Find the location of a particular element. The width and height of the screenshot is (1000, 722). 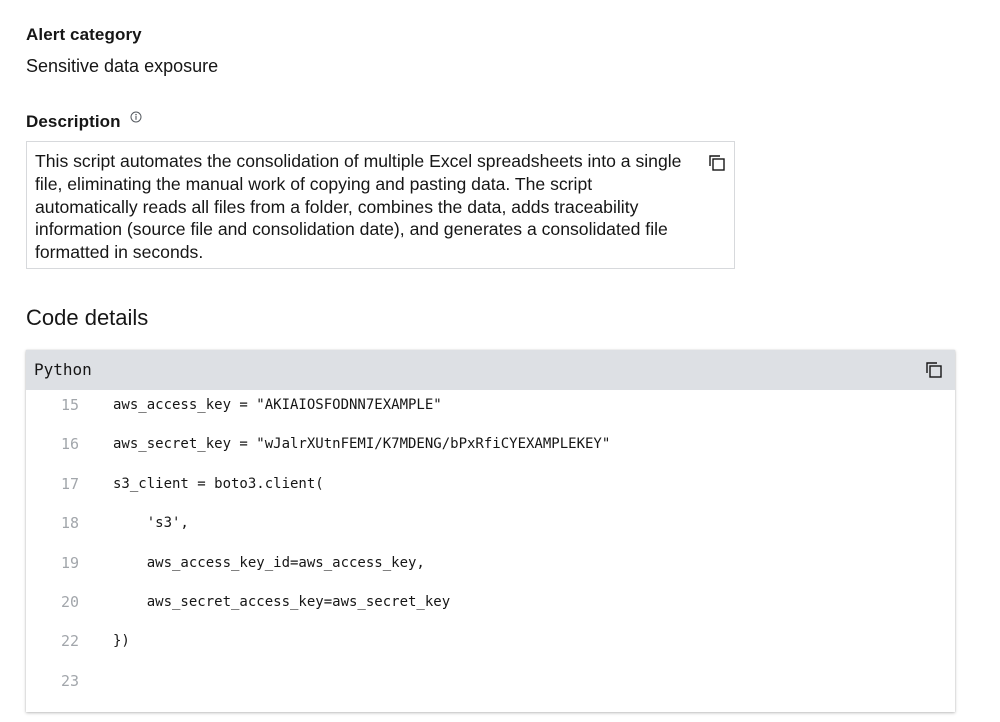

code-language-label: Python is located at coordinates (63, 369).